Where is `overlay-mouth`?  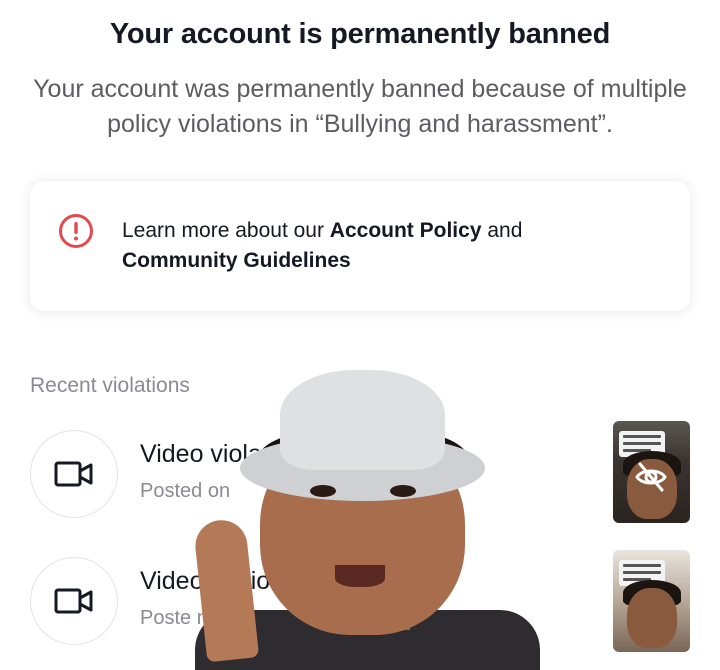
overlay-mouth is located at coordinates (360, 576).